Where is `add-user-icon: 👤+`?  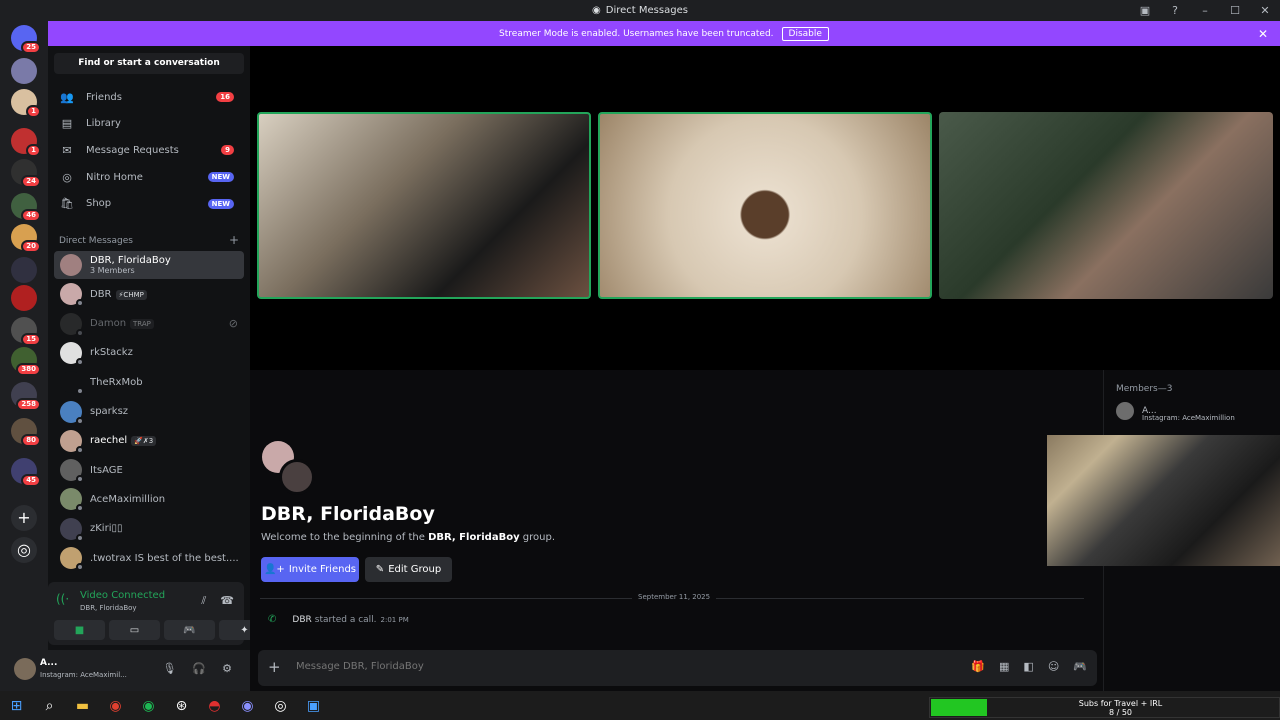
add-user-icon: 👤+ is located at coordinates (274, 569).